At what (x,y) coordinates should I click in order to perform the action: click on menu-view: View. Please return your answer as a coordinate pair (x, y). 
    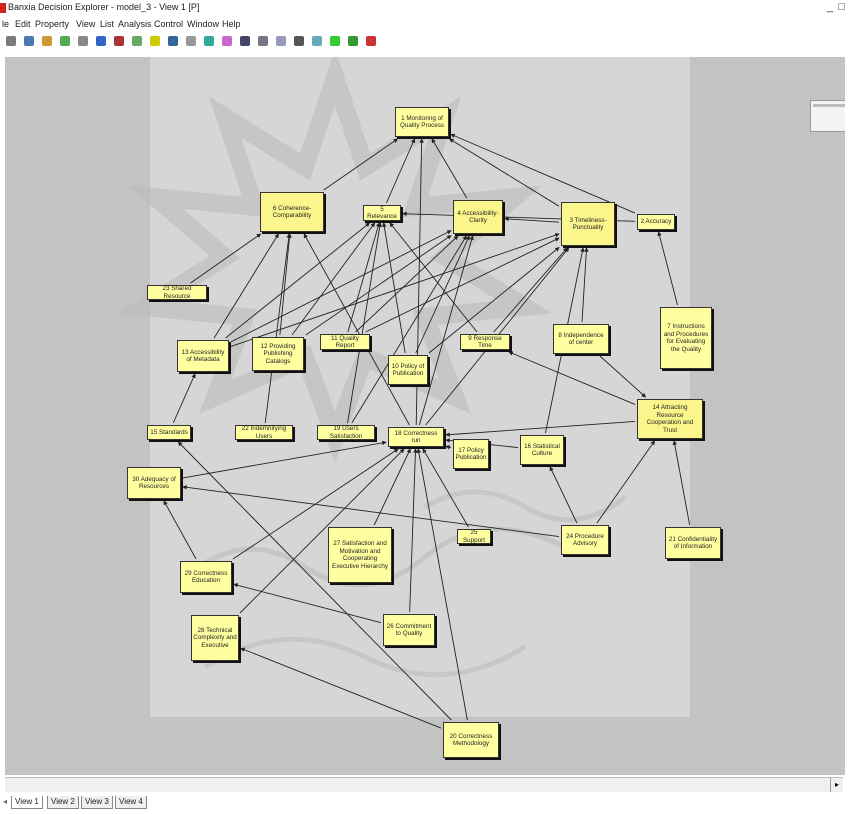
    Looking at the image, I should click on (85, 24).